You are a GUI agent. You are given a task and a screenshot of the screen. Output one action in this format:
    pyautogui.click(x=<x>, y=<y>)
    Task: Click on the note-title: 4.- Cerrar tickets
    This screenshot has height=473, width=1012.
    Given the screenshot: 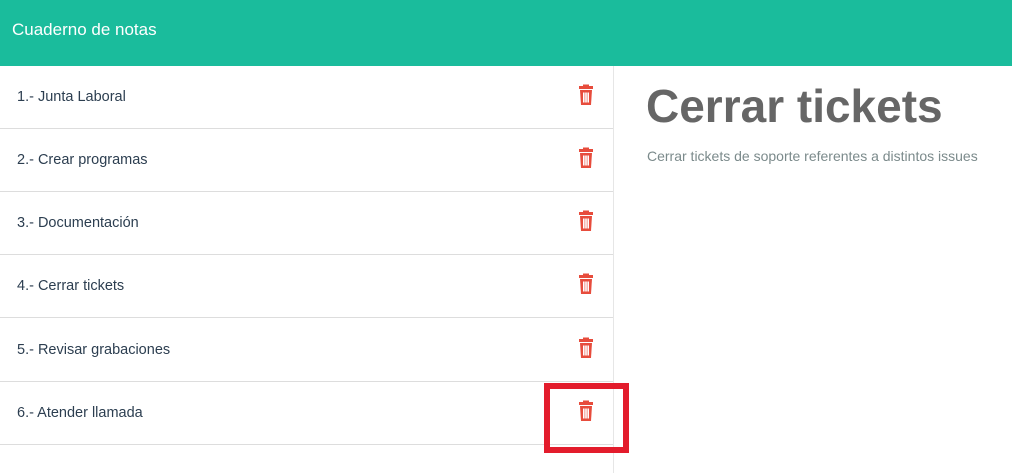 What is the action you would take?
    pyautogui.click(x=70, y=286)
    